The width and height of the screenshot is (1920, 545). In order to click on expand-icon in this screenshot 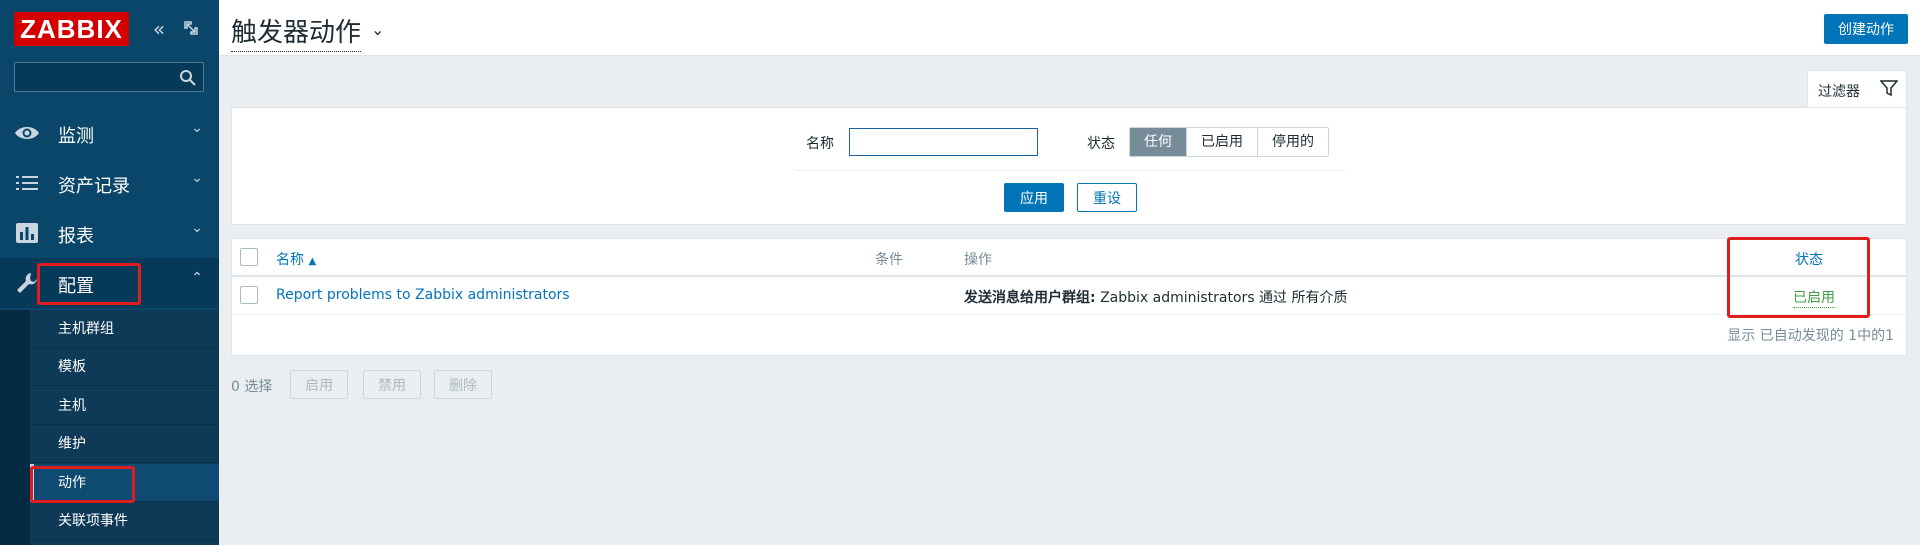, I will do `click(191, 29)`.